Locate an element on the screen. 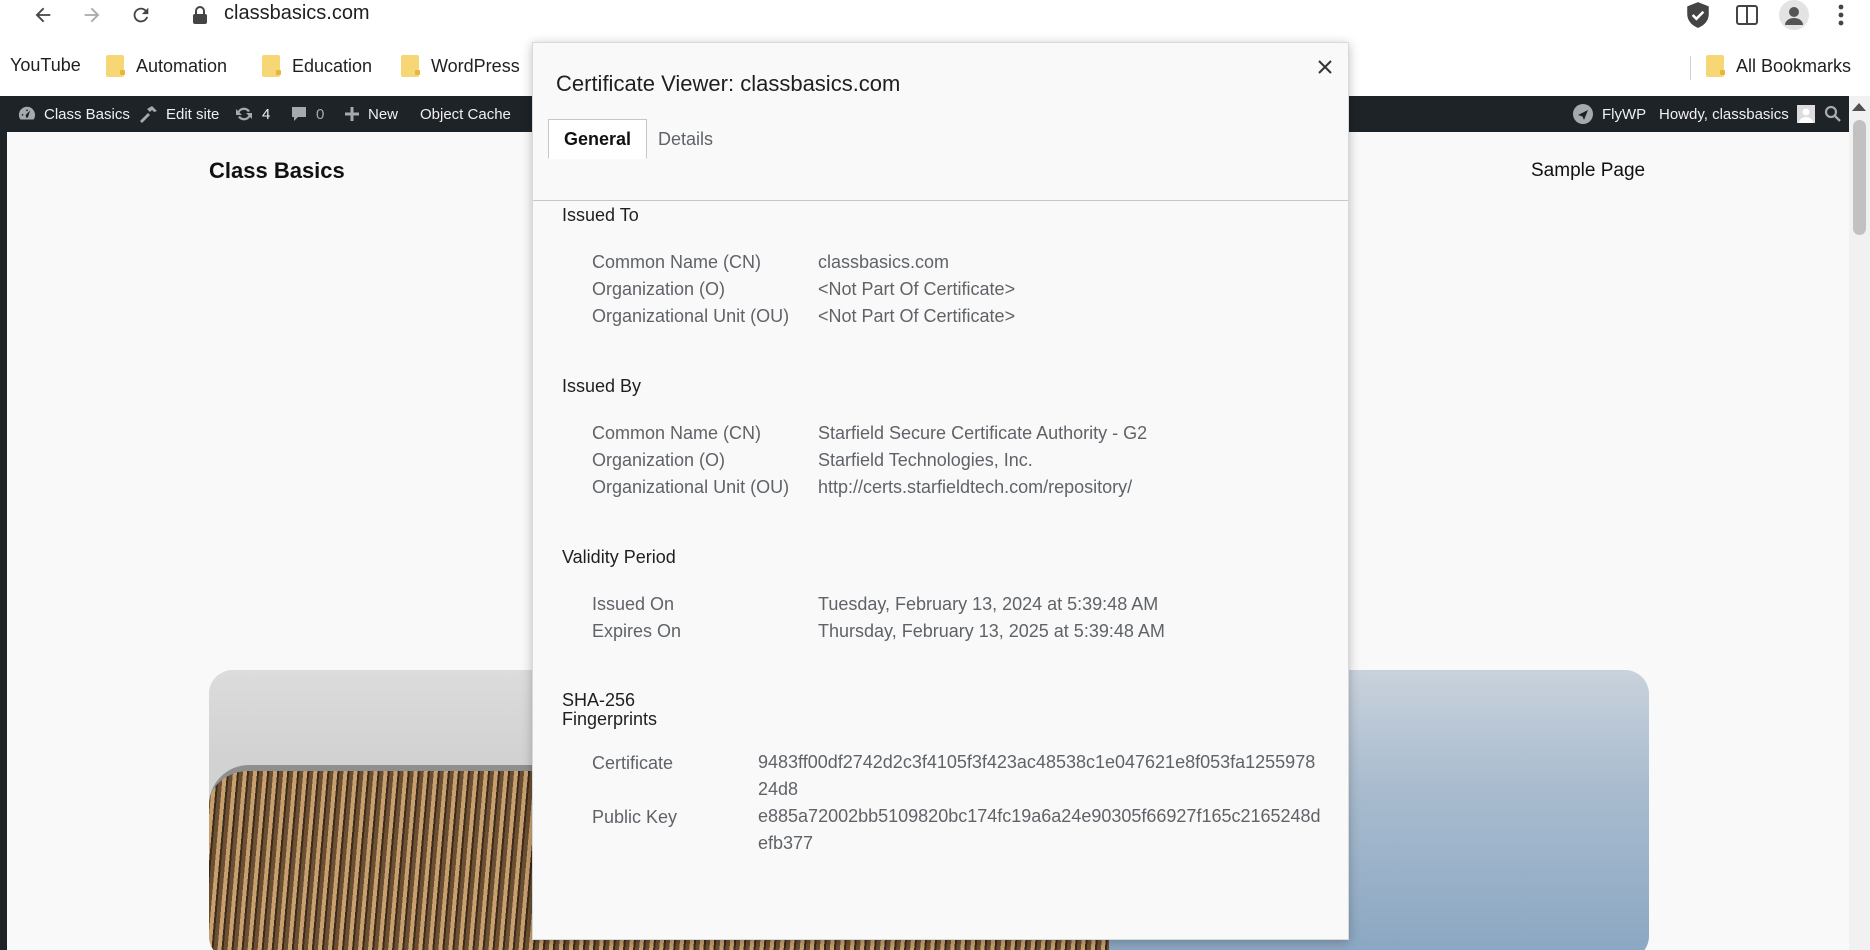 This screenshot has width=1870, height=950. bookmark-label: Education is located at coordinates (332, 65).